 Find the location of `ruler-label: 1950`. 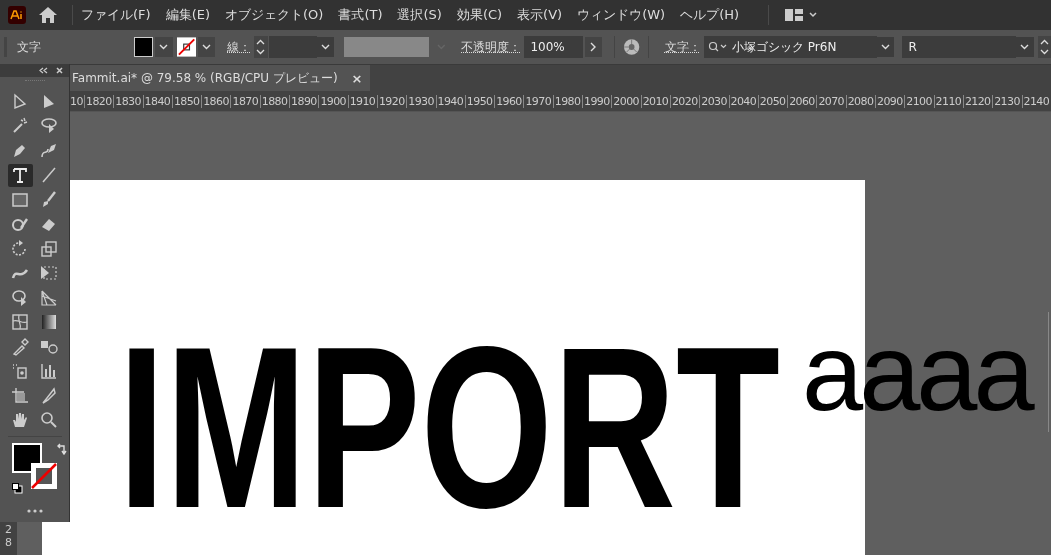

ruler-label: 1950 is located at coordinates (479, 101).